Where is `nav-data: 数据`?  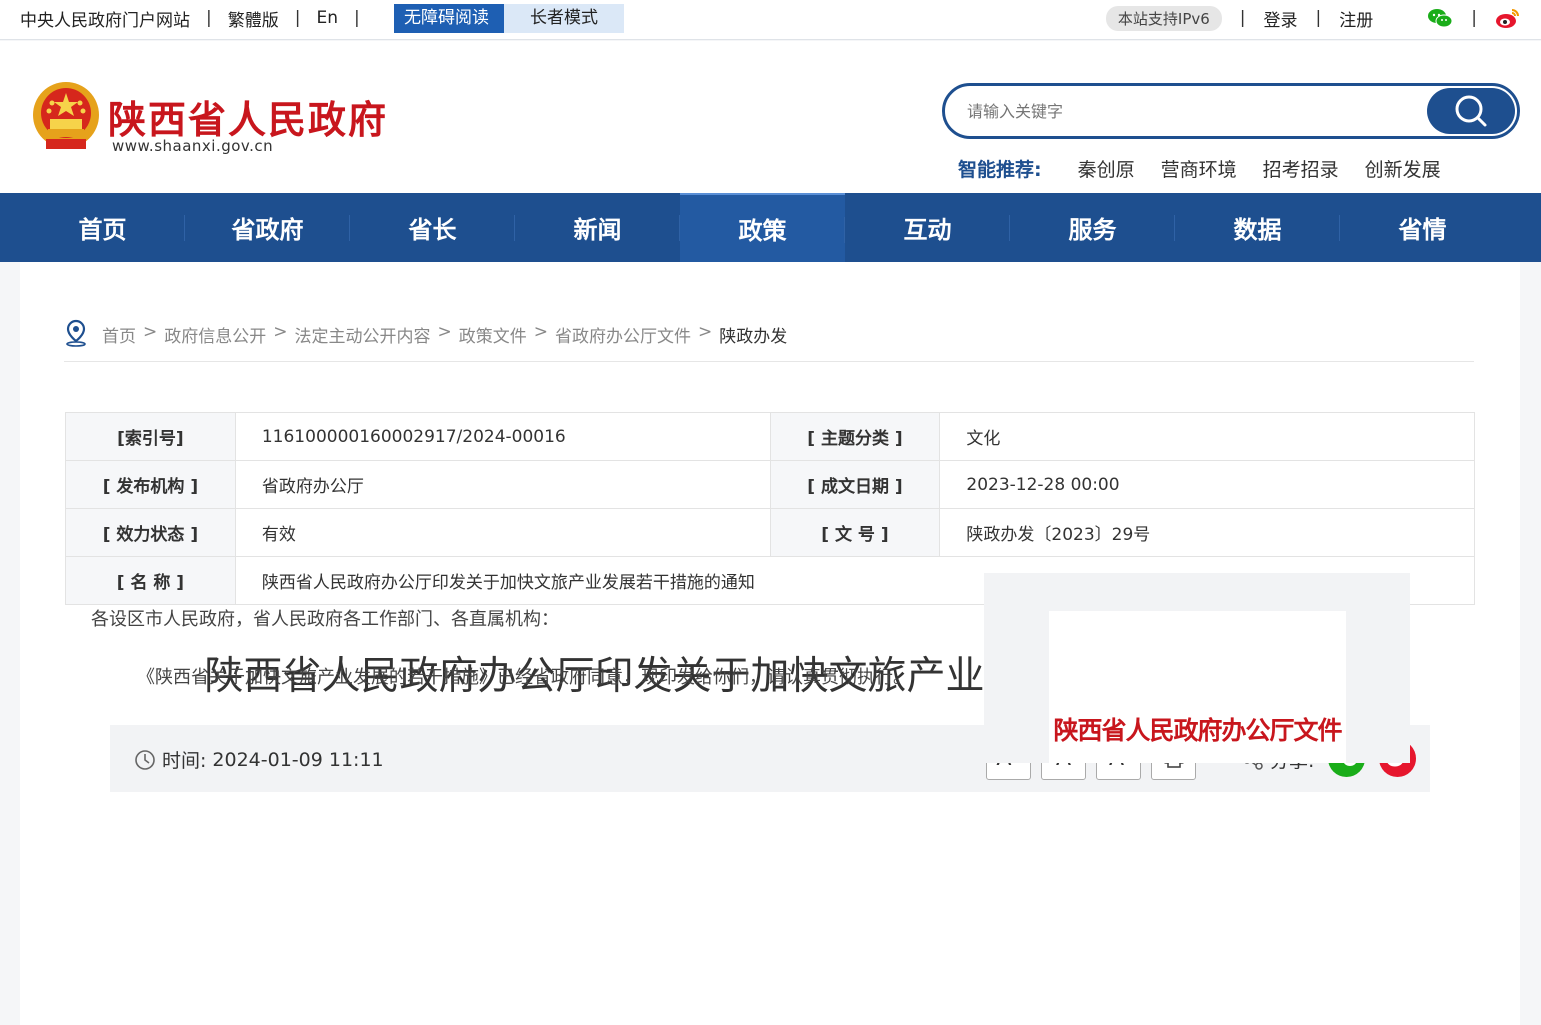
nav-data: 数据 is located at coordinates (1257, 227).